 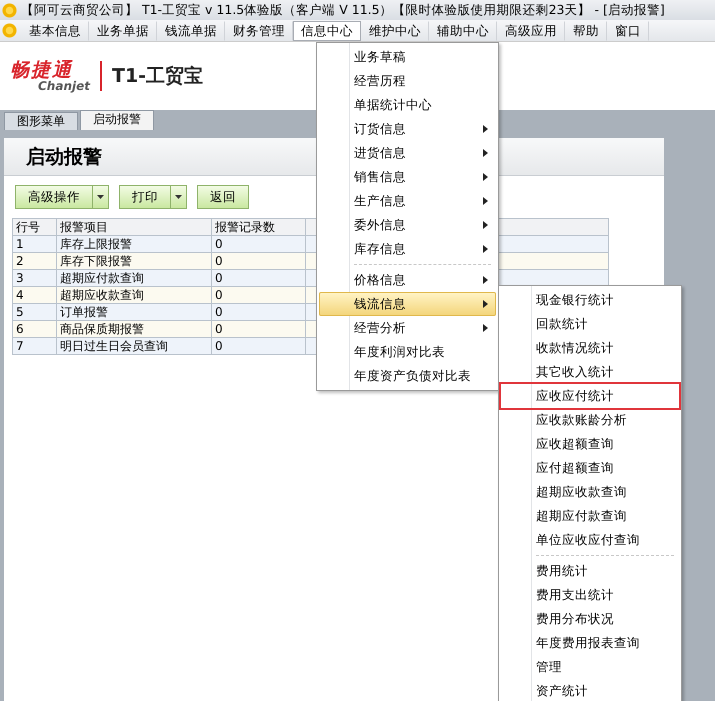 What do you see at coordinates (407, 201) in the screenshot?
I see `menu-item: 生产信息` at bounding box center [407, 201].